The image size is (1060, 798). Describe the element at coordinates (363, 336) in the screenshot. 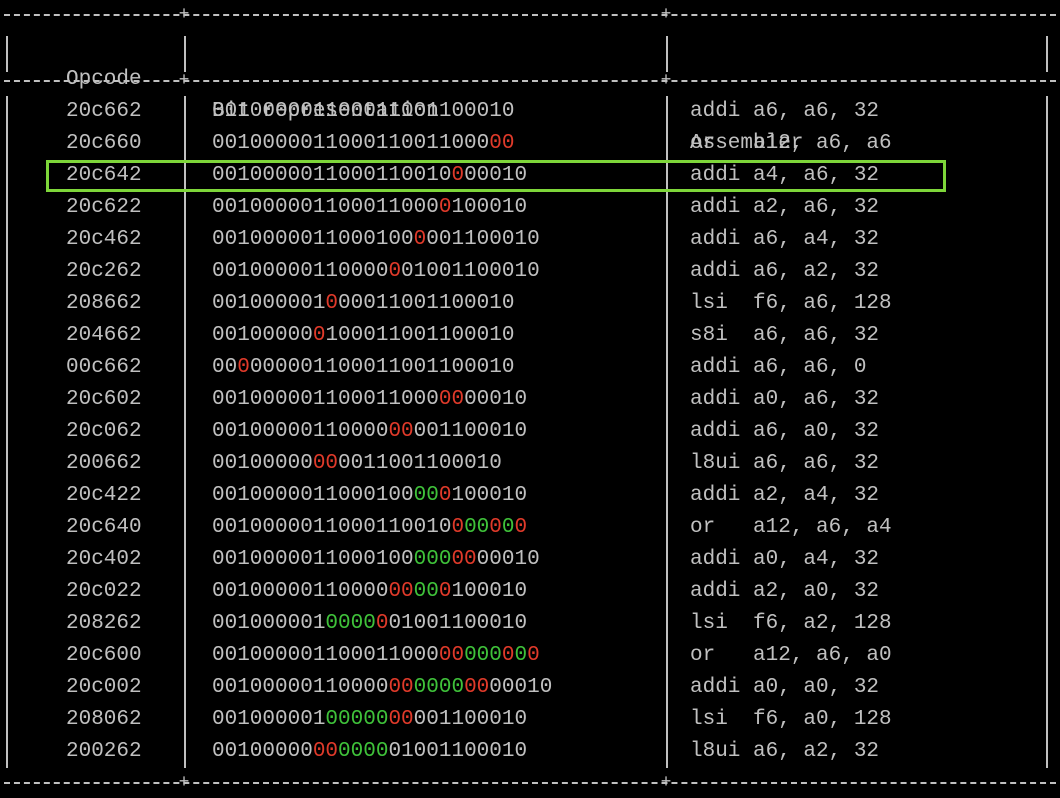

I see `bits-cell: 001000000100011001100010` at that location.